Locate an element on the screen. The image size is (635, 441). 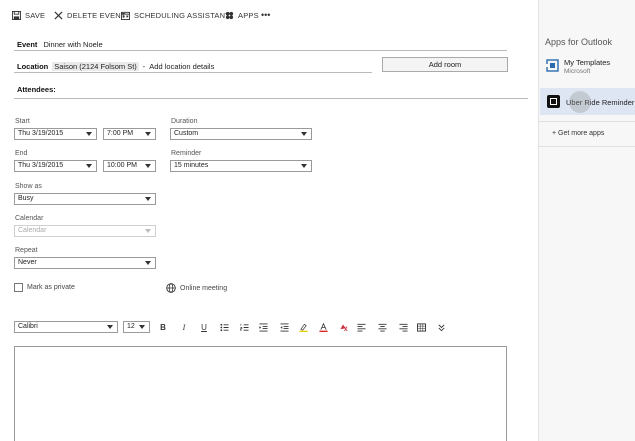
mark-private-label: Mark as private is located at coordinates (51, 287).